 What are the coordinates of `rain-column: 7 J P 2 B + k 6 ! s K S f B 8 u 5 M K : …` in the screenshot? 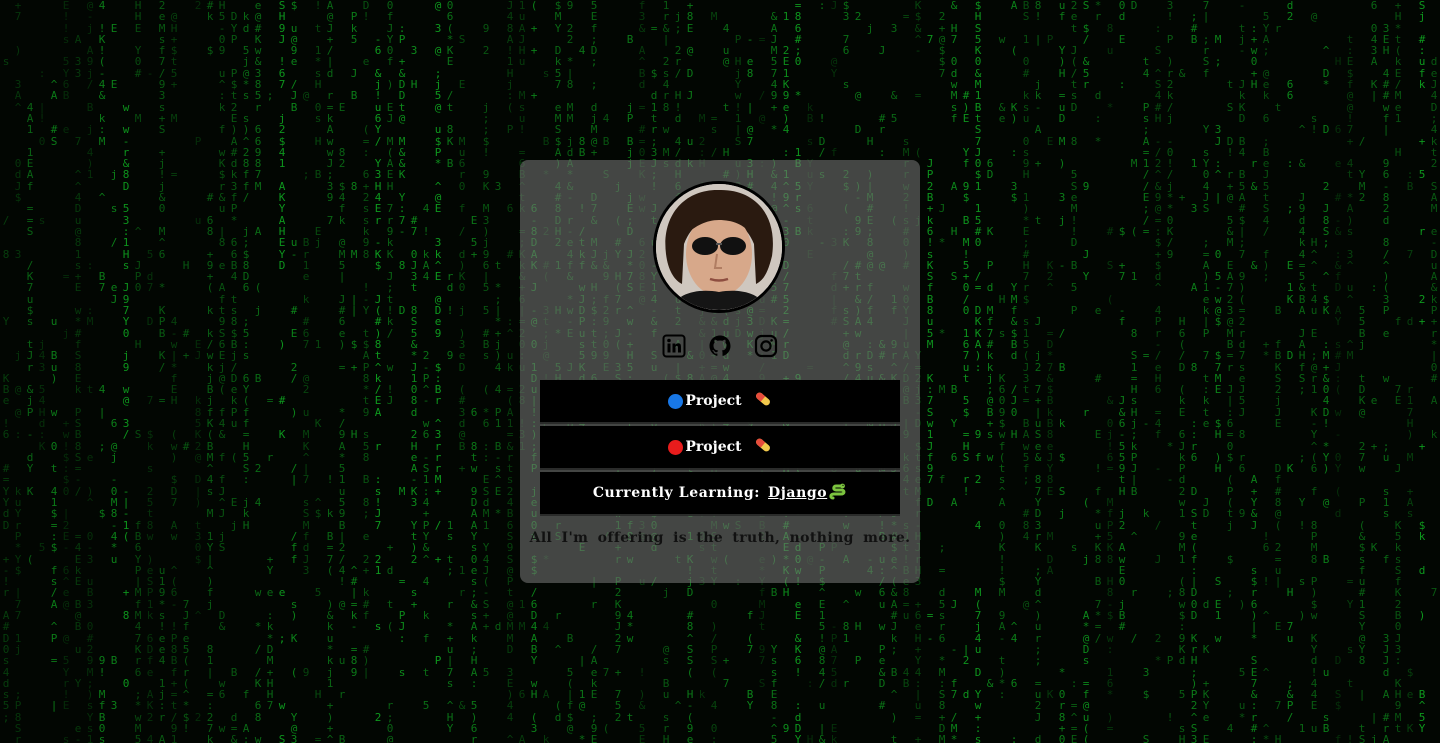 It's located at (930, 338).